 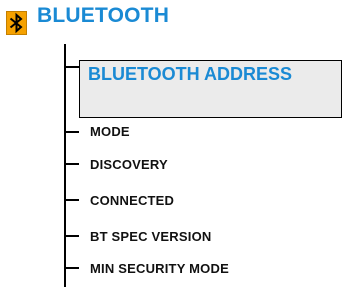 I want to click on menu-item-min-security-mode: MIN SECURITY MODE, so click(x=159, y=269).